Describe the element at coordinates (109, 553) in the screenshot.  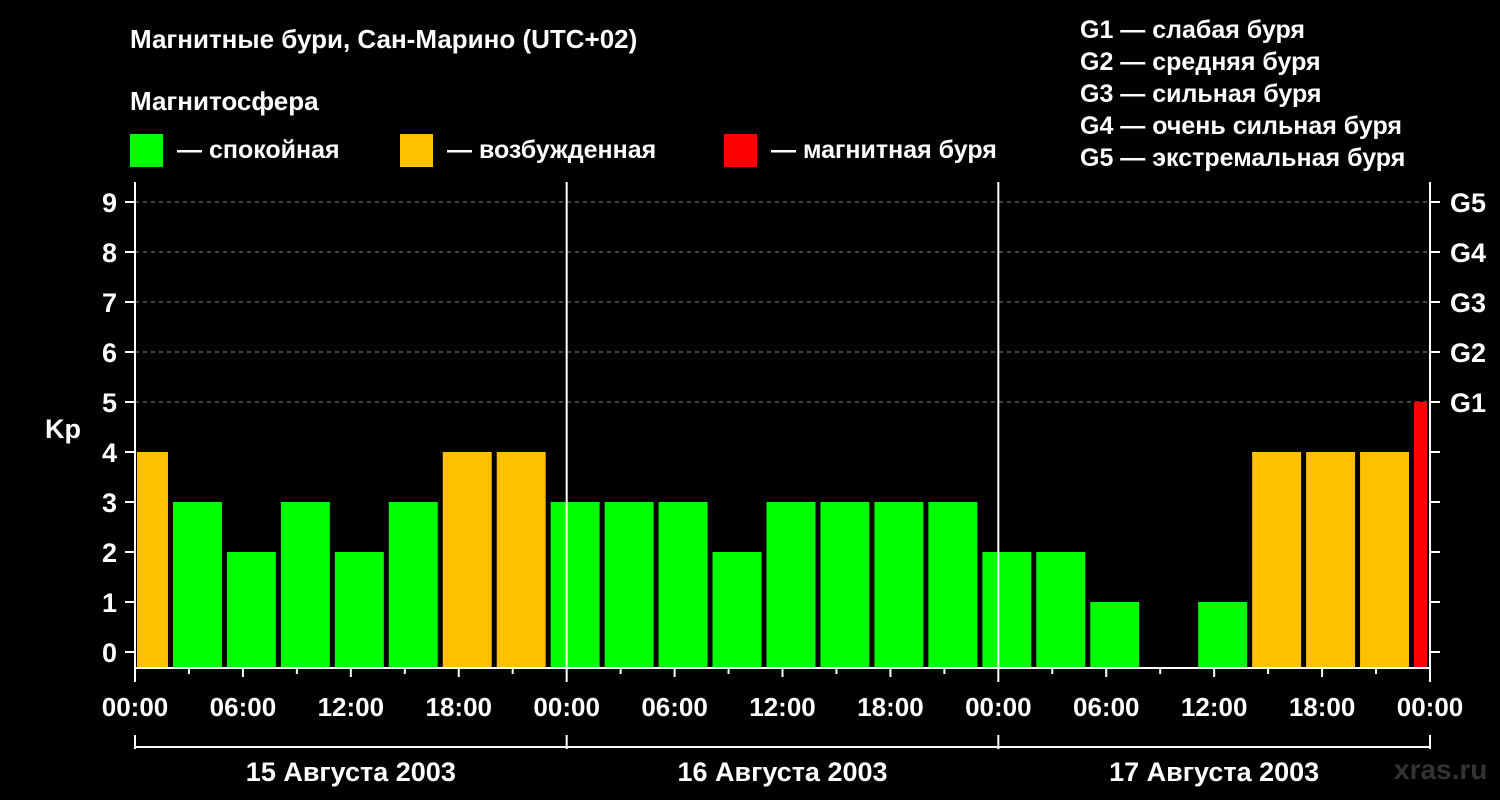
I see `y-tick-label: 2` at that location.